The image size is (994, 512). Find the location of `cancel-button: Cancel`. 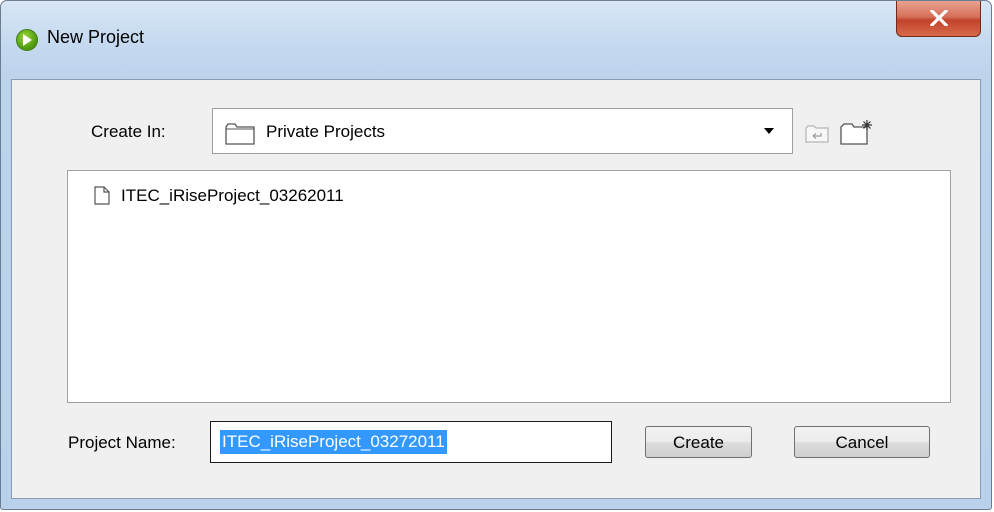

cancel-button: Cancel is located at coordinates (862, 442).